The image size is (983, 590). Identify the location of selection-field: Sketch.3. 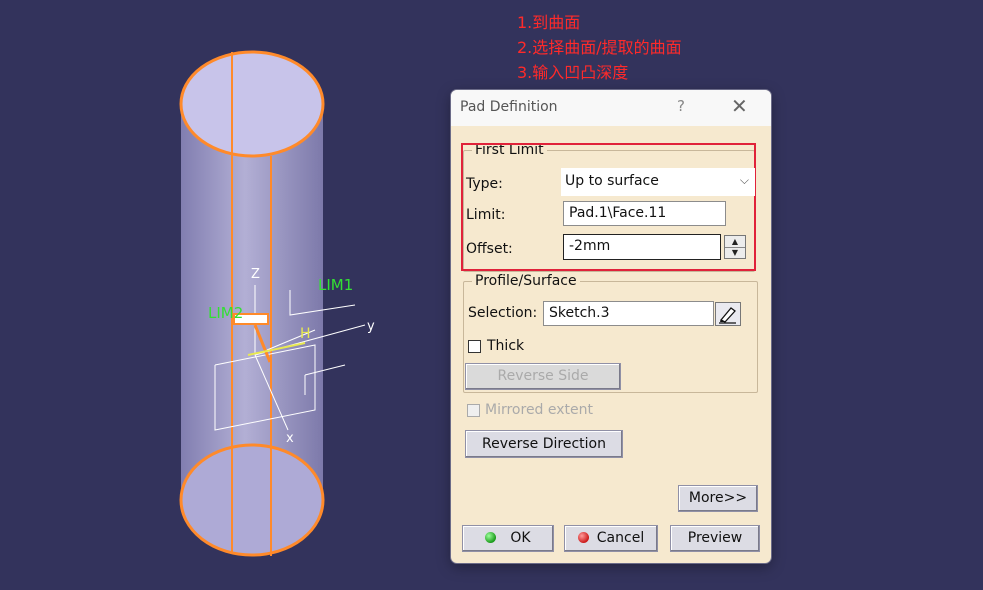
(628, 313).